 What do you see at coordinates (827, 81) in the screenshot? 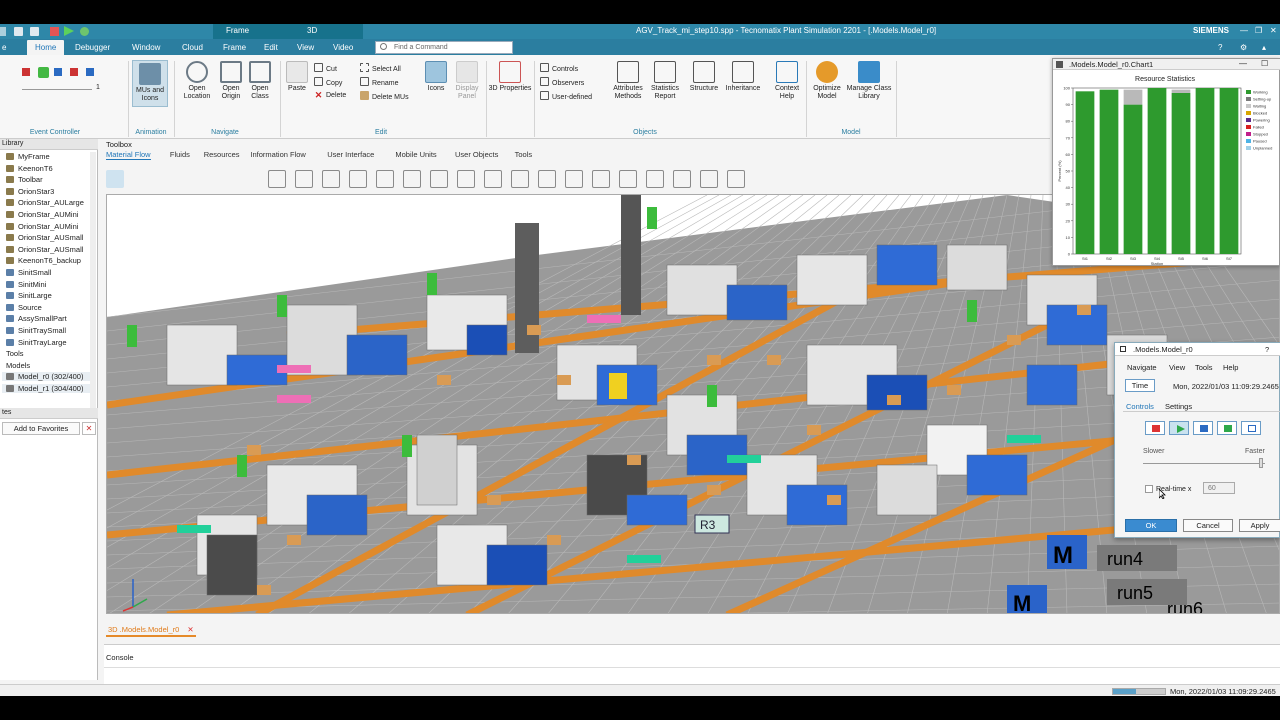
I see `optimize-model-button: Optimize Model` at bounding box center [827, 81].